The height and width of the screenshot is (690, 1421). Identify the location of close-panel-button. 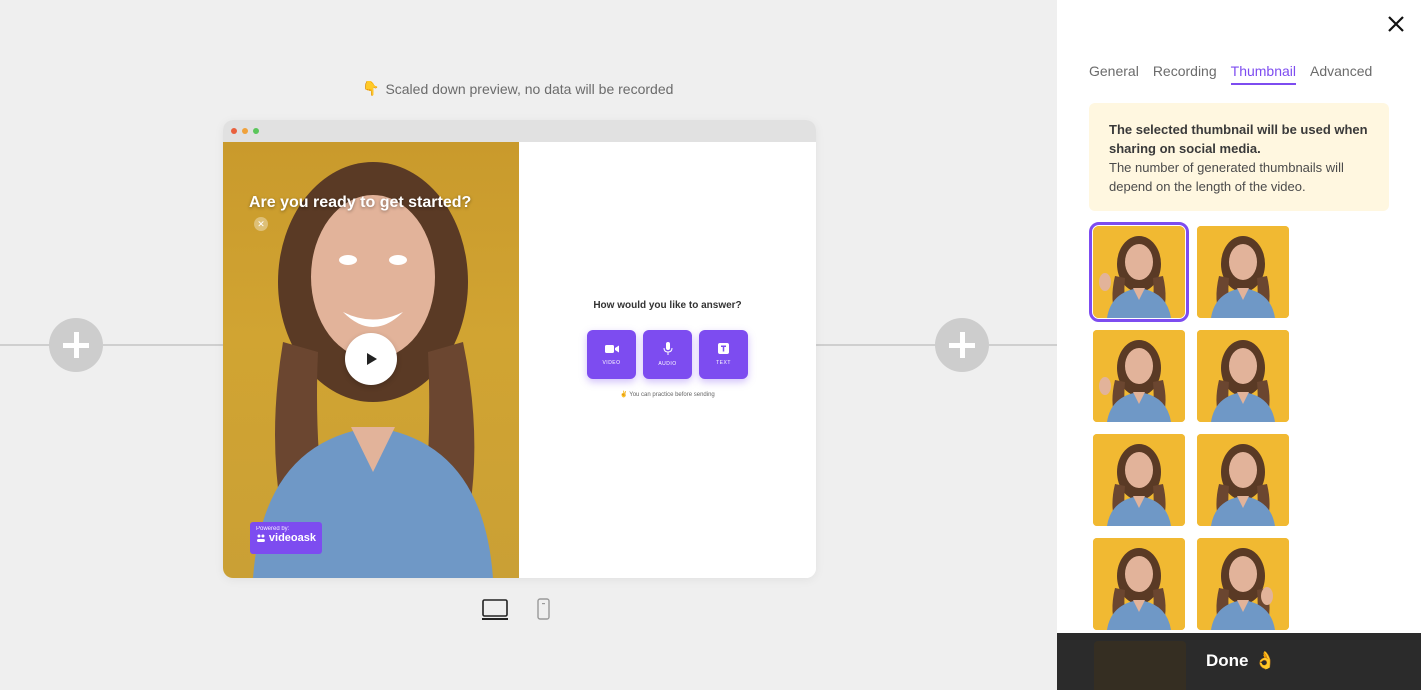
(1396, 24).